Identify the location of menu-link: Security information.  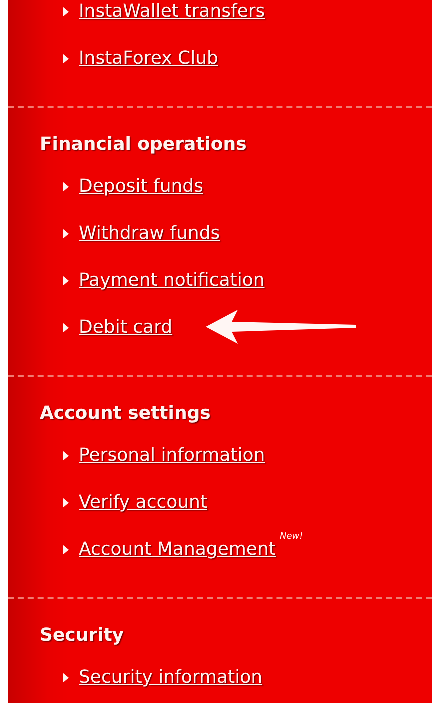
(171, 677).